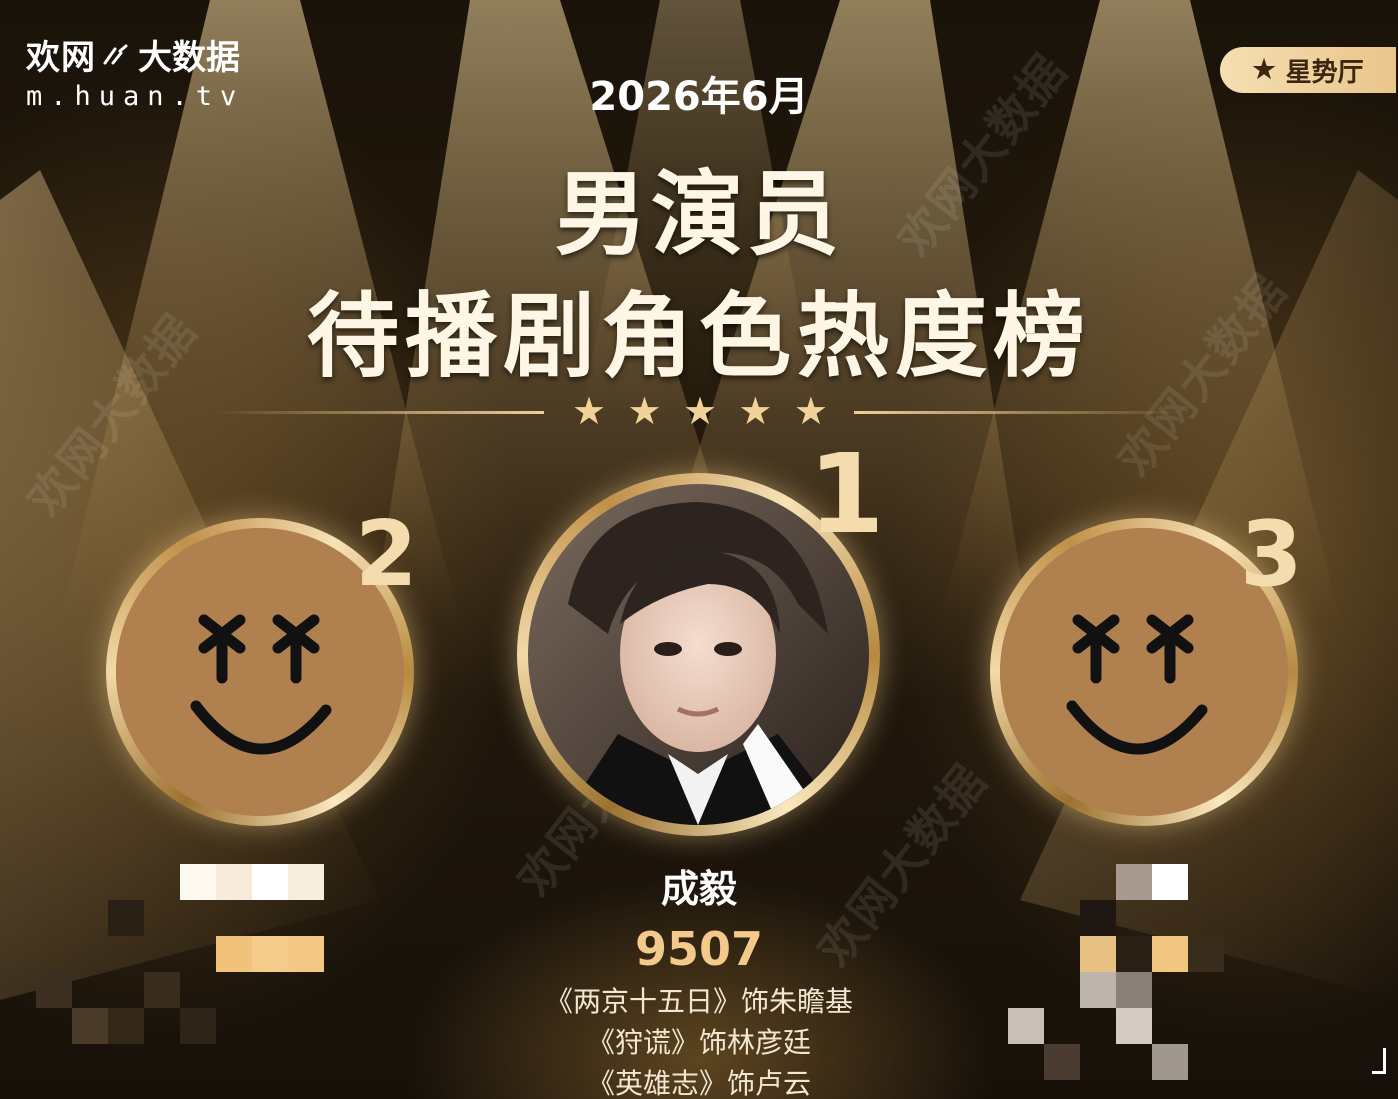  What do you see at coordinates (698, 214) in the screenshot?
I see `title-line-1: 男演员` at bounding box center [698, 214].